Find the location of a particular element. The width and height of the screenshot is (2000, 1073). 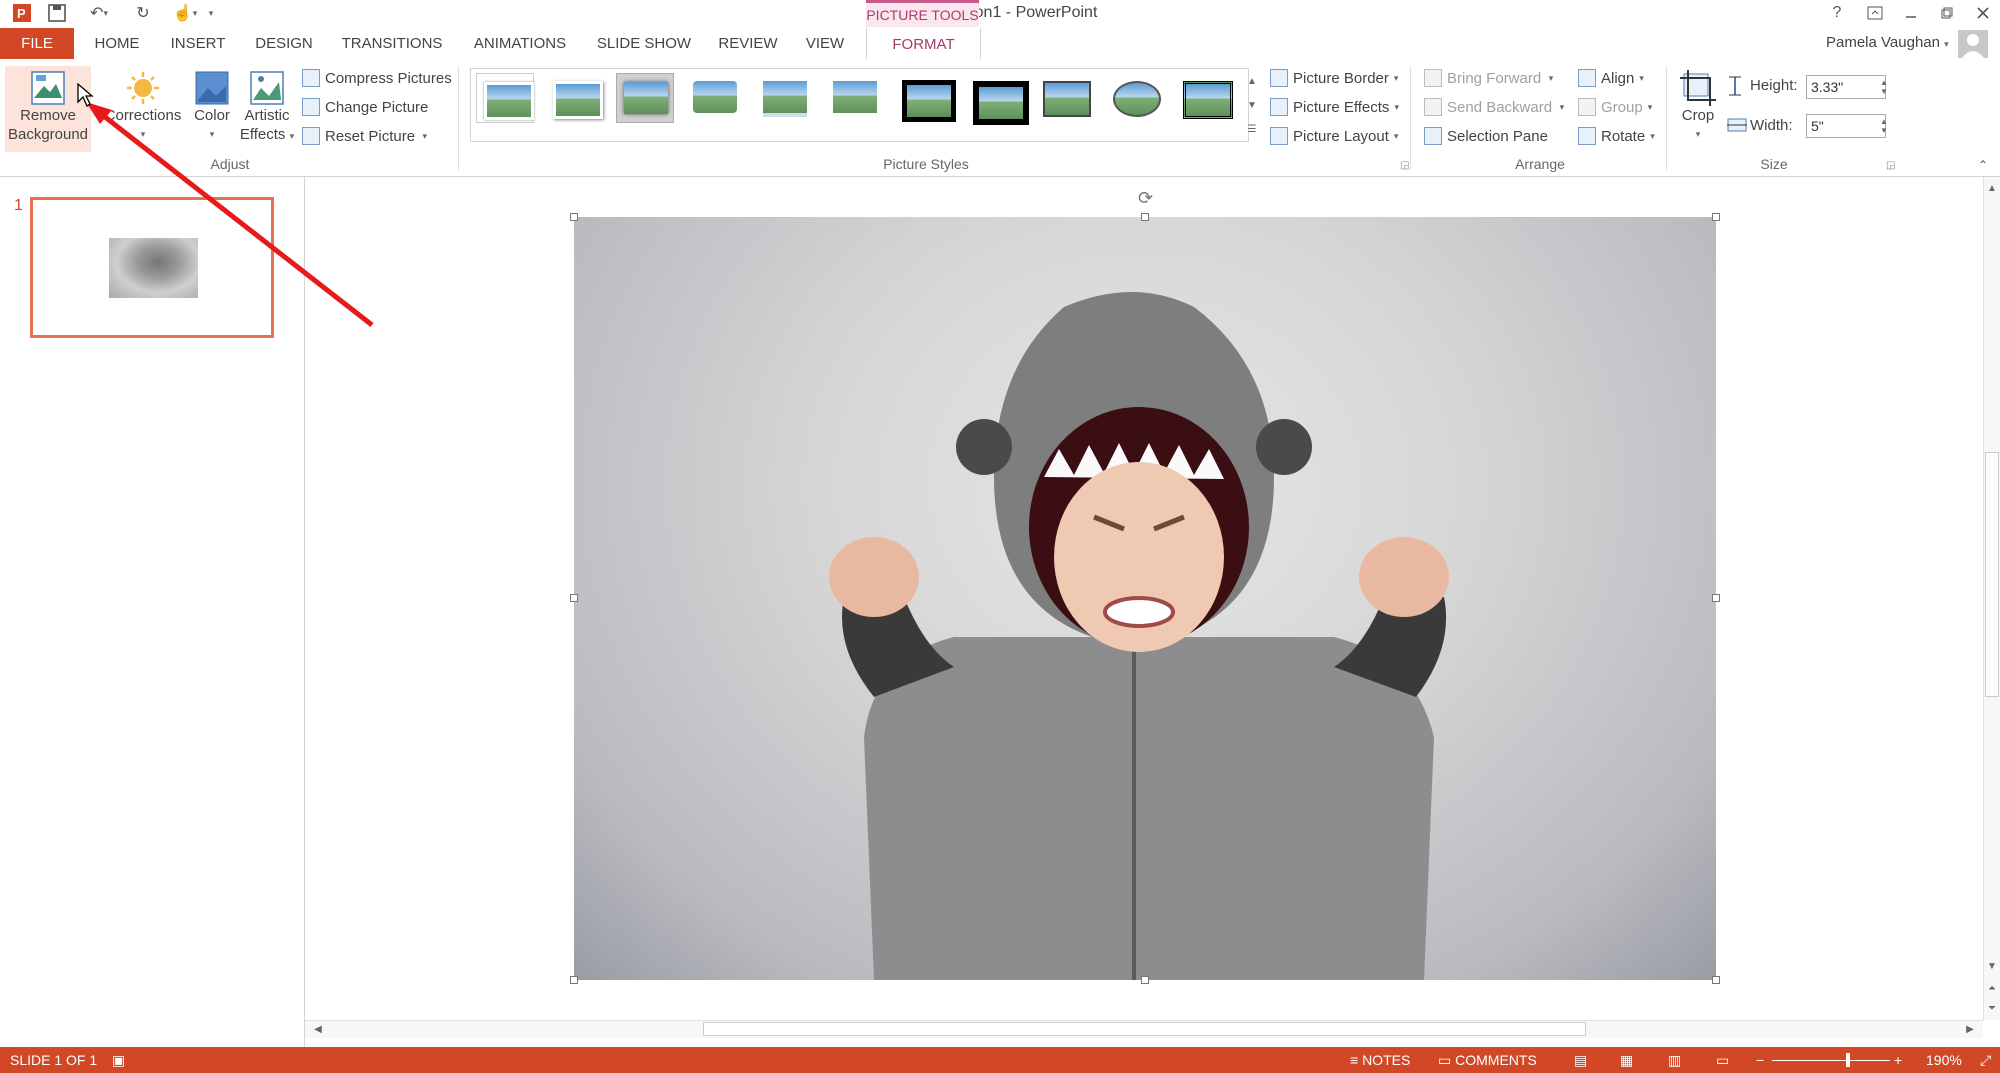

arrange-group-label: Arrange is located at coordinates (1540, 164).